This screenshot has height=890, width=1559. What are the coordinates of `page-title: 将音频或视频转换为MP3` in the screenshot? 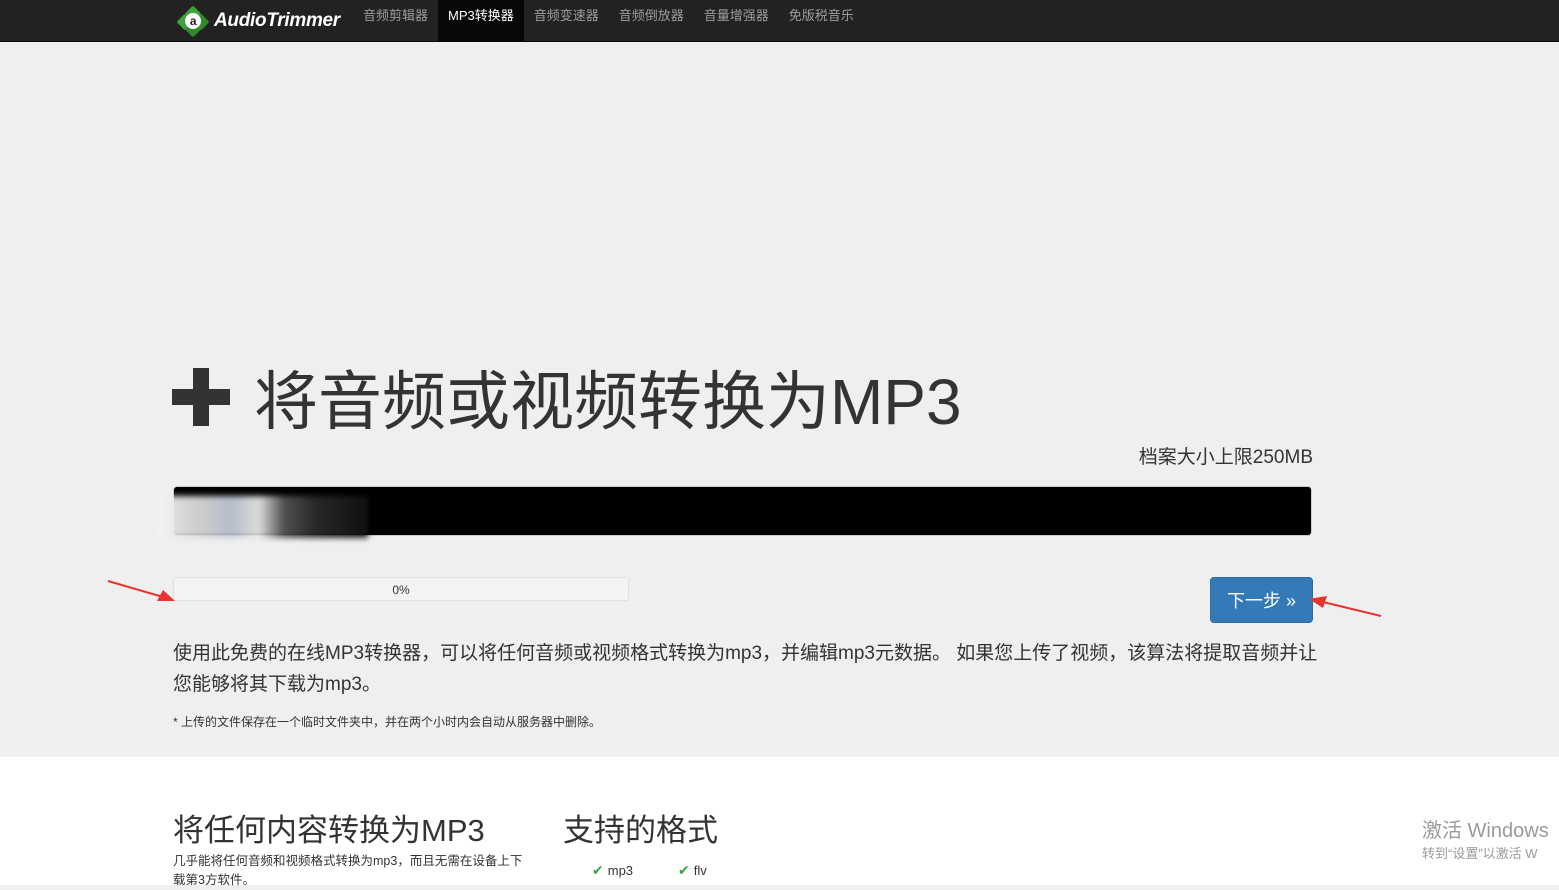 It's located at (567, 397).